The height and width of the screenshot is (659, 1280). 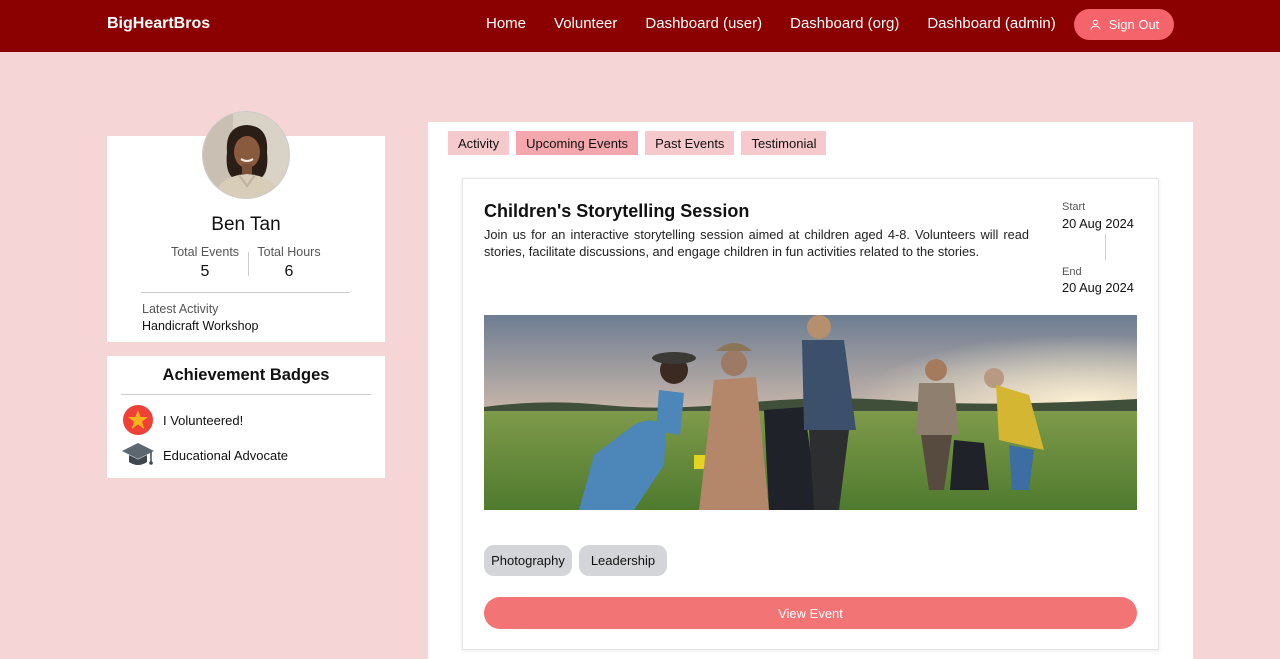 What do you see at coordinates (1134, 24) in the screenshot?
I see `sign-out-label: Sign Out` at bounding box center [1134, 24].